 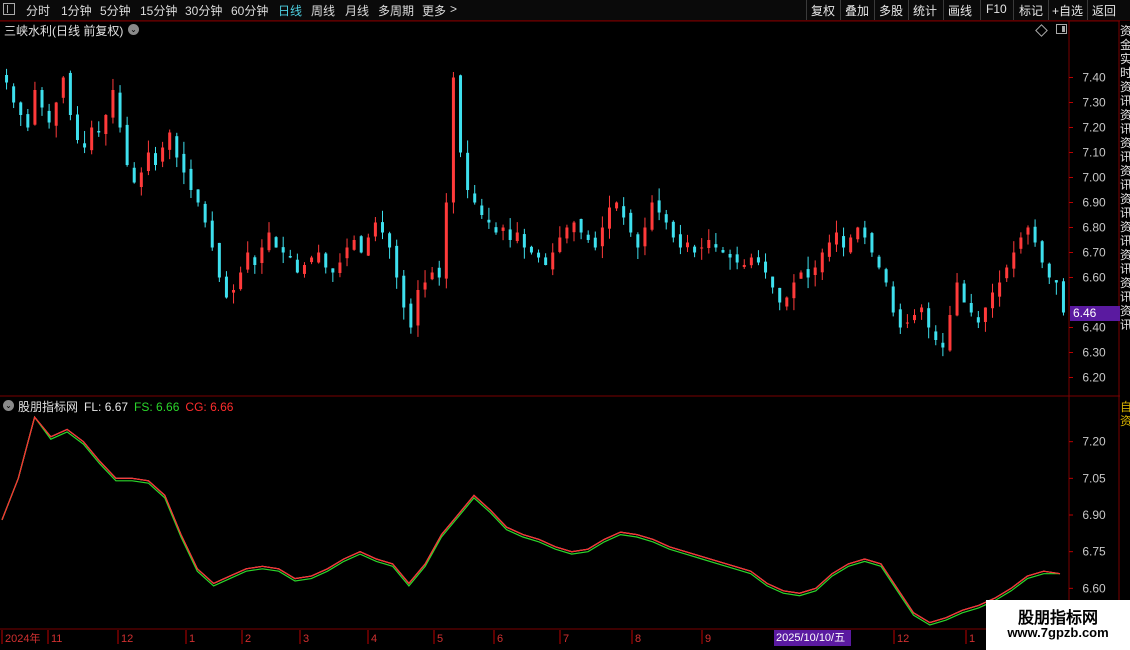 I want to click on y-tick-label: 7.00, so click(x=1094, y=178).